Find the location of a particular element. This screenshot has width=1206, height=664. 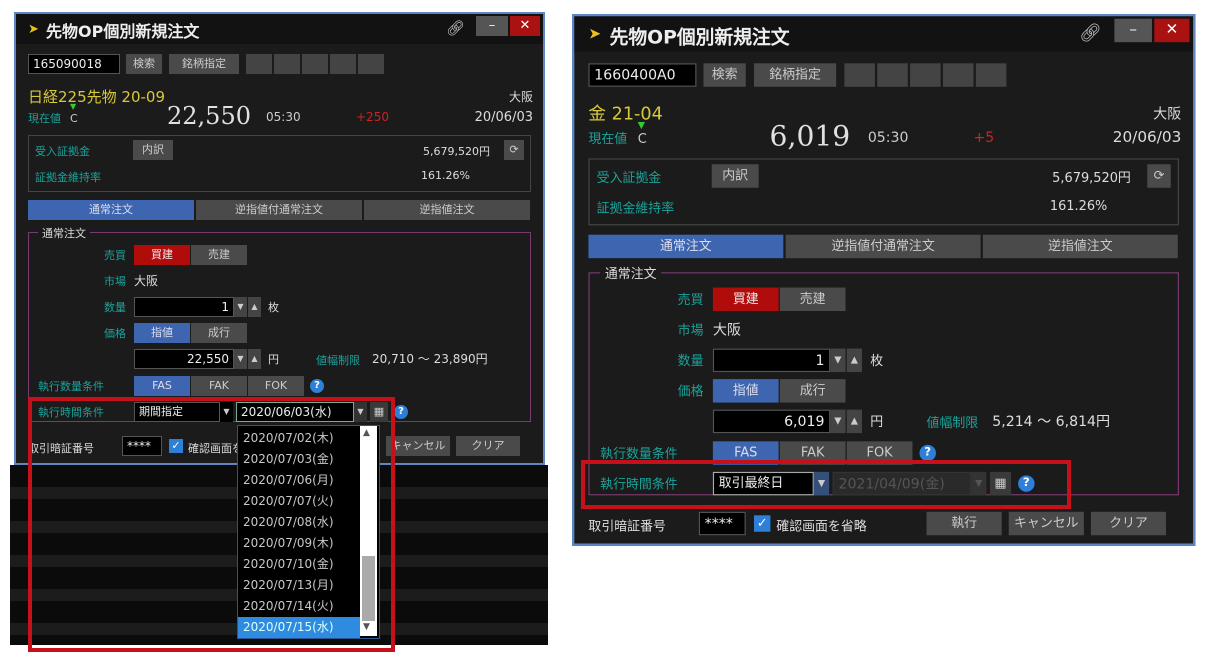

fas-button: FAS is located at coordinates (162, 386).